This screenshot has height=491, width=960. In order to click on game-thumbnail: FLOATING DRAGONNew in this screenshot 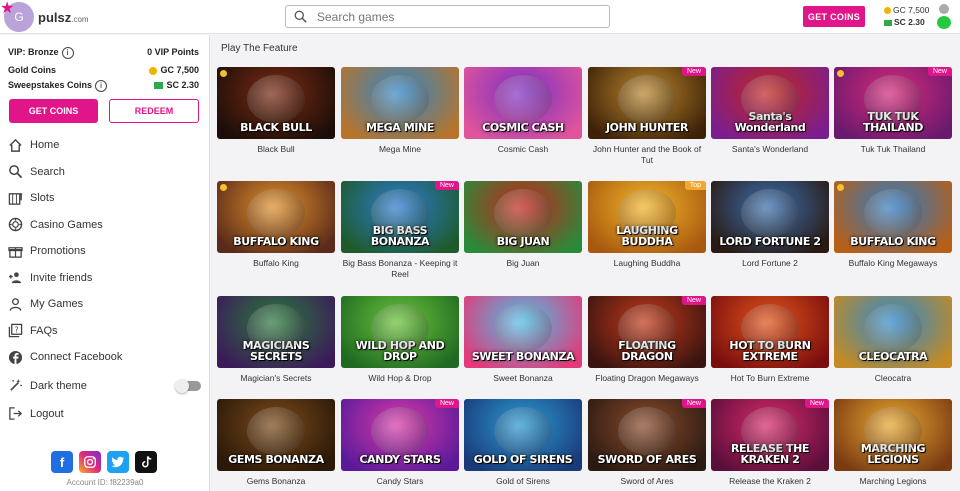, I will do `click(647, 332)`.